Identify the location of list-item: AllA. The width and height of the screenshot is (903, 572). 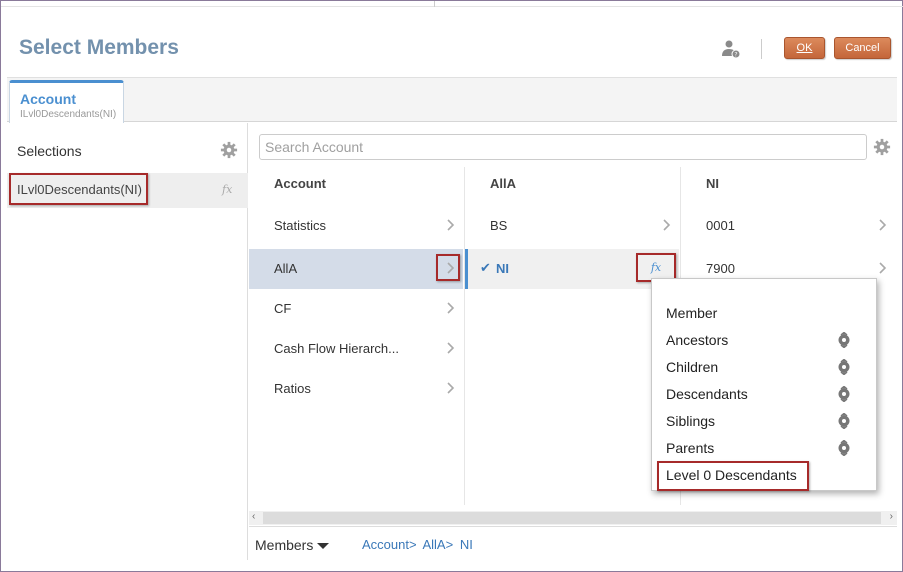
(356, 269).